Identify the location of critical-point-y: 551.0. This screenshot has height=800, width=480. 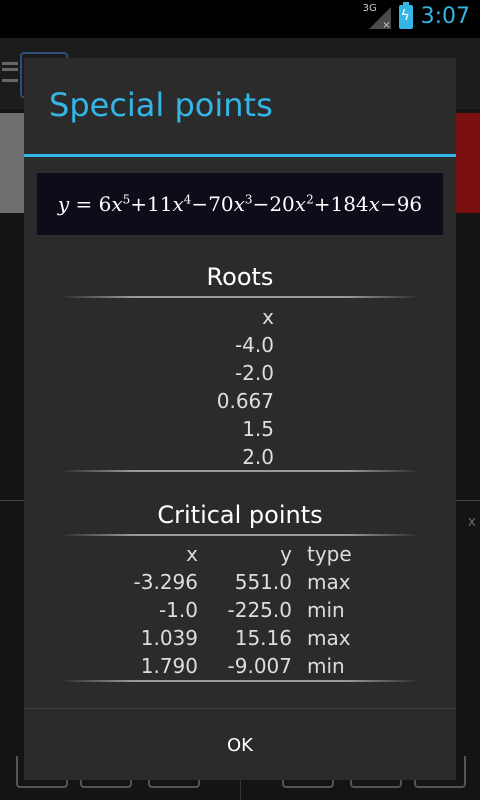
(263, 582).